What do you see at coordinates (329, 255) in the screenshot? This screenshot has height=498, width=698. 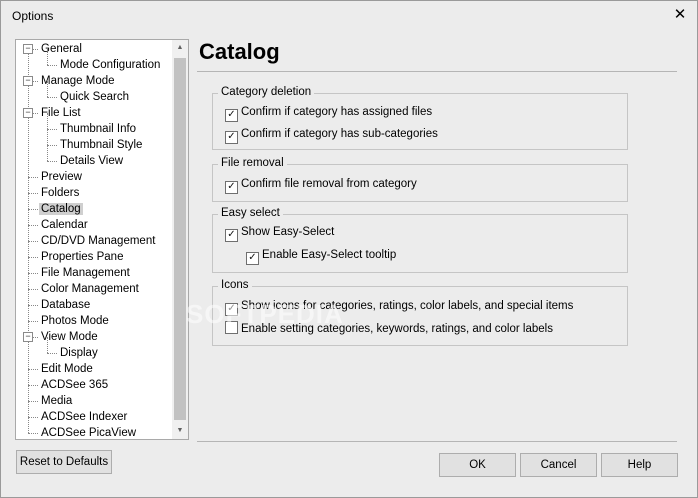 I see `checkbox-label: Enable Easy-Select tooltip` at bounding box center [329, 255].